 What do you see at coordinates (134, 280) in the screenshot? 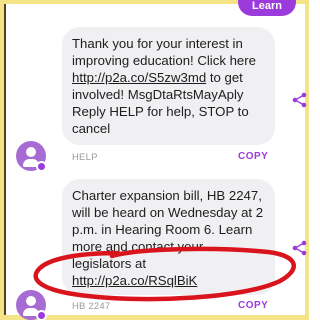
I see `message-link: http://p2a.co/RSqlBiK` at bounding box center [134, 280].